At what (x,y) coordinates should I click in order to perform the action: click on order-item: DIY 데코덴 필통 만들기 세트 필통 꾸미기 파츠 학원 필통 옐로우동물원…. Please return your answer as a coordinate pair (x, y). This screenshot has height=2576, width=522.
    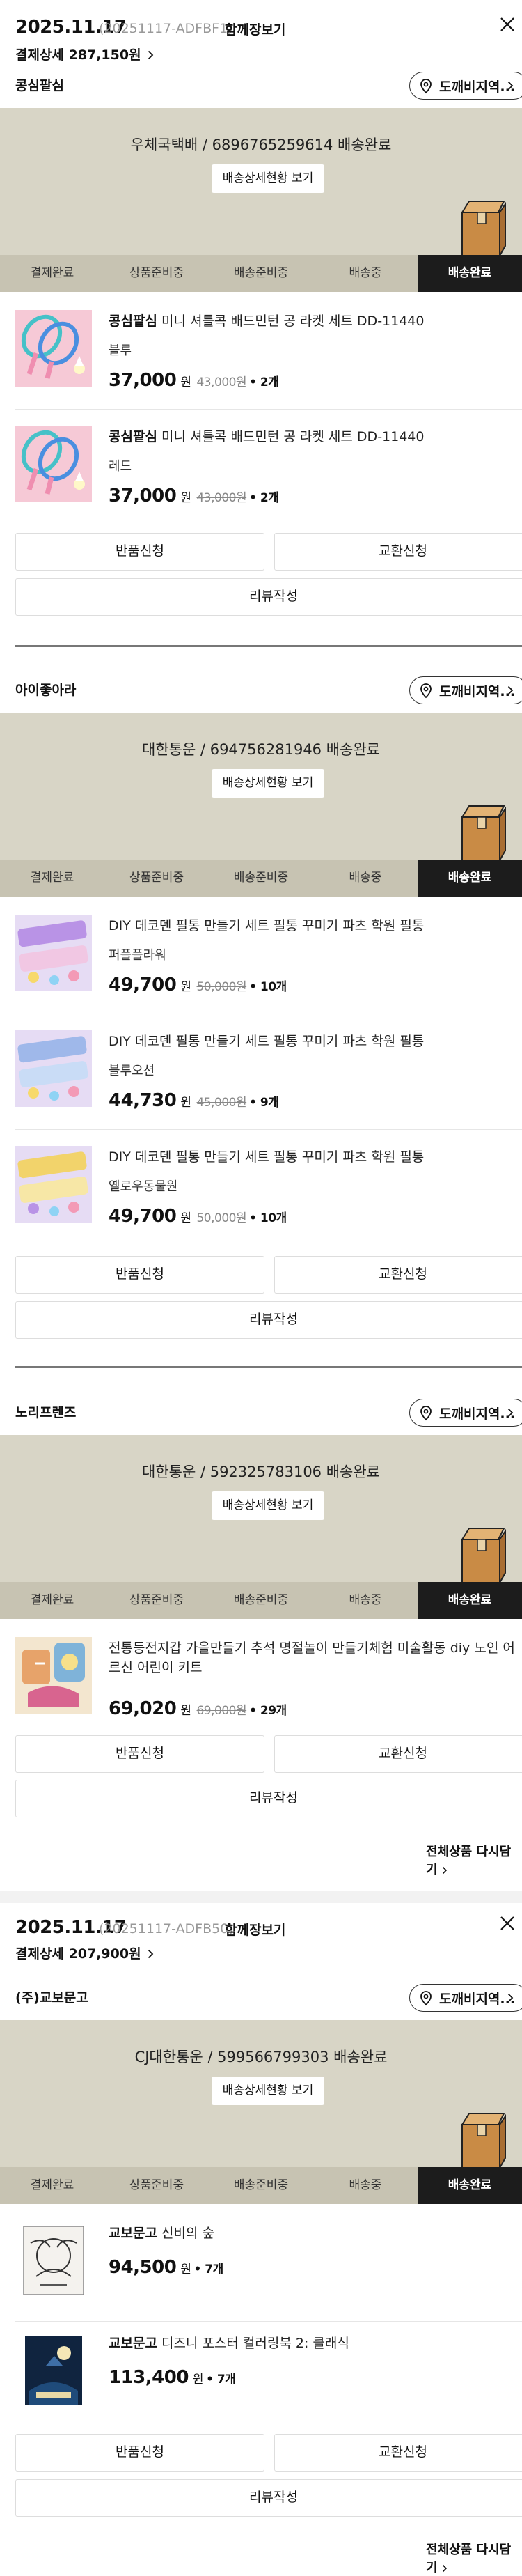
    Looking at the image, I should click on (268, 1187).